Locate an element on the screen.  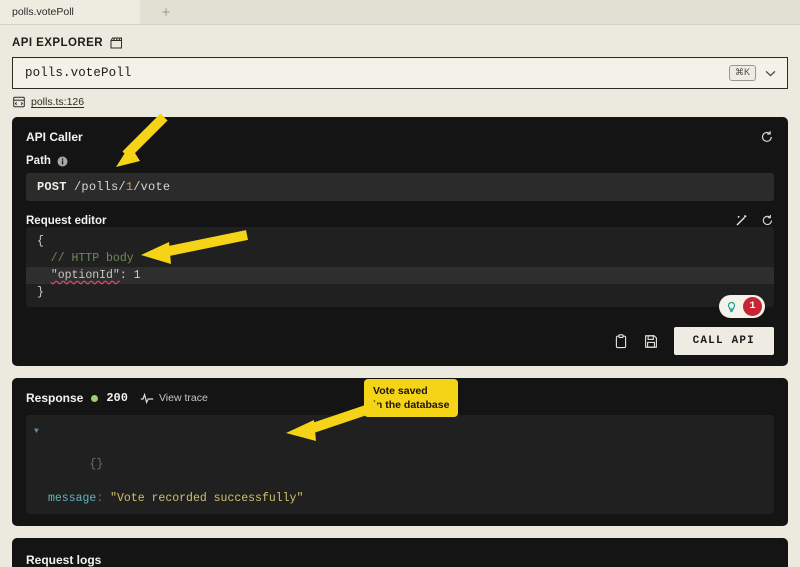
editor-line-optionid: "optionId": 1 is located at coordinates (400, 275).